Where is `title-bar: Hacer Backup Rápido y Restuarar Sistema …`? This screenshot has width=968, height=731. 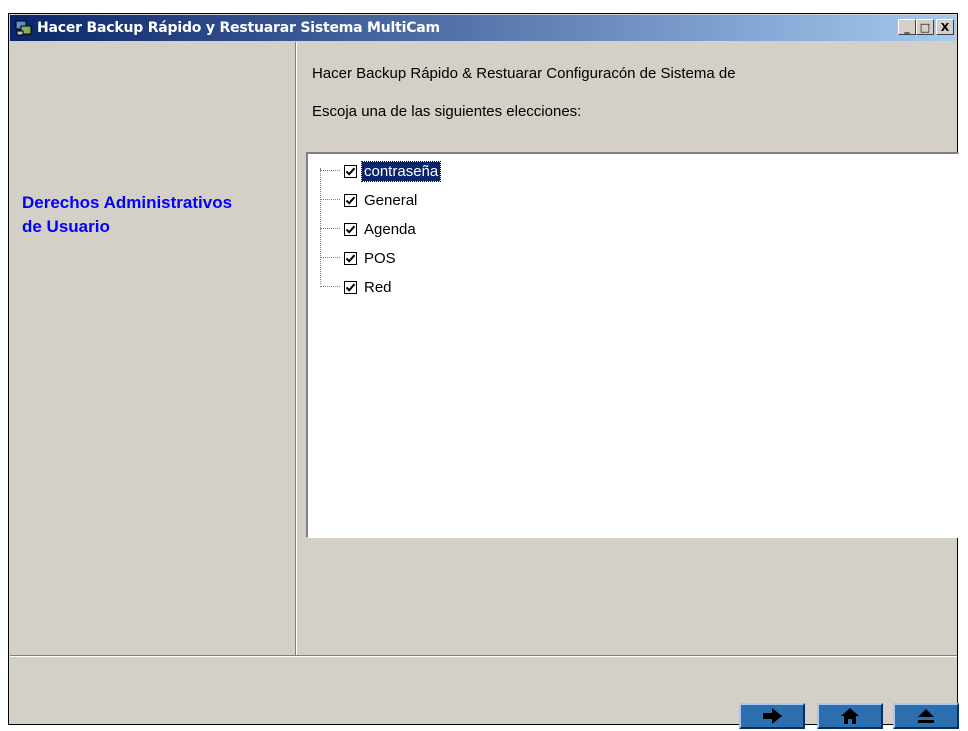
title-bar: Hacer Backup Rápido y Restuarar Sistema … is located at coordinates (483, 28).